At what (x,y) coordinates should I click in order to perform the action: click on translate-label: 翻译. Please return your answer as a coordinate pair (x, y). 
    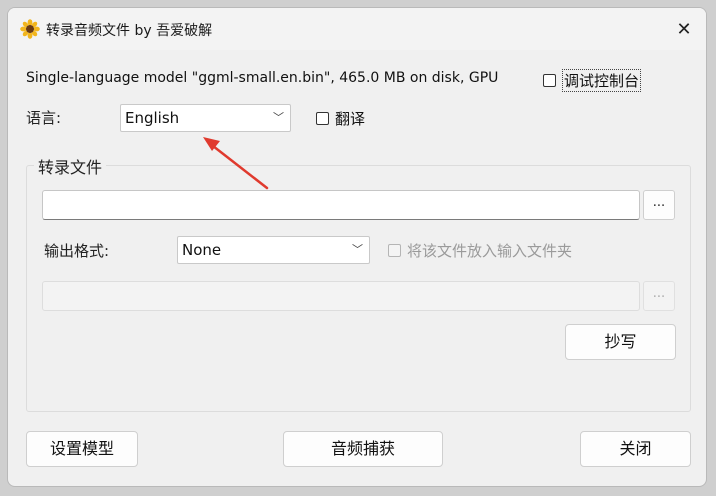
    Looking at the image, I should click on (350, 119).